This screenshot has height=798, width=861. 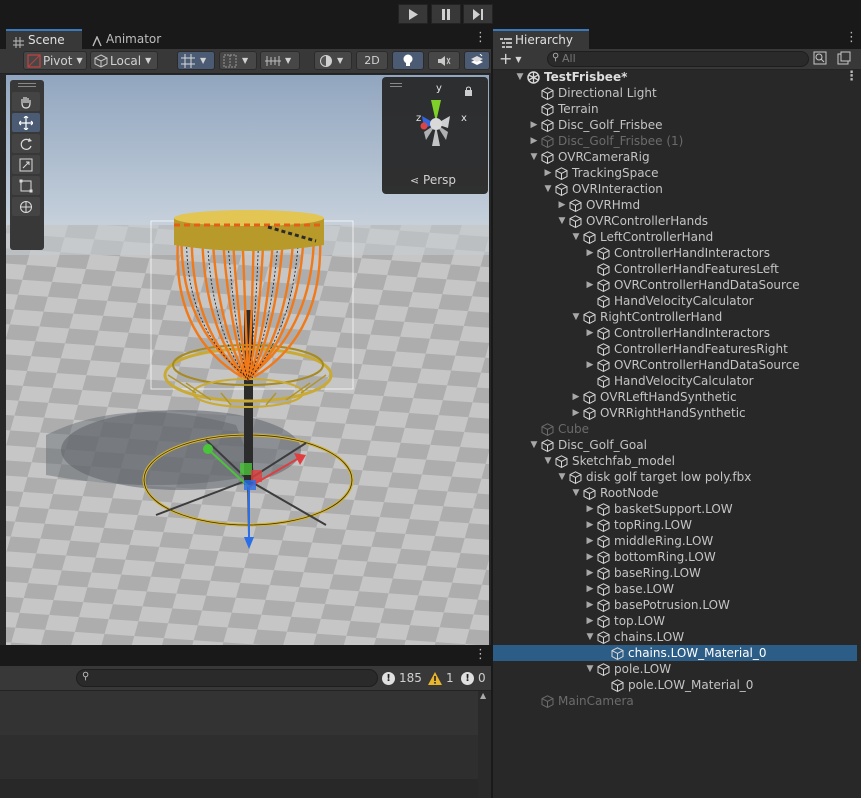 What do you see at coordinates (675, 653) in the screenshot?
I see `hierarchy-row: chains.LOW_Material_0` at bounding box center [675, 653].